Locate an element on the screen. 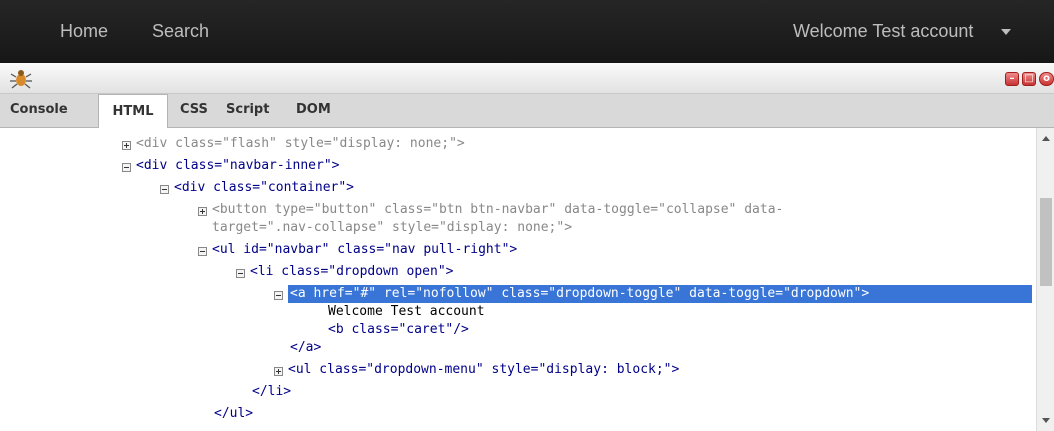 This screenshot has height=431, width=1054. scroll-down-icon is located at coordinates (1046, 420).